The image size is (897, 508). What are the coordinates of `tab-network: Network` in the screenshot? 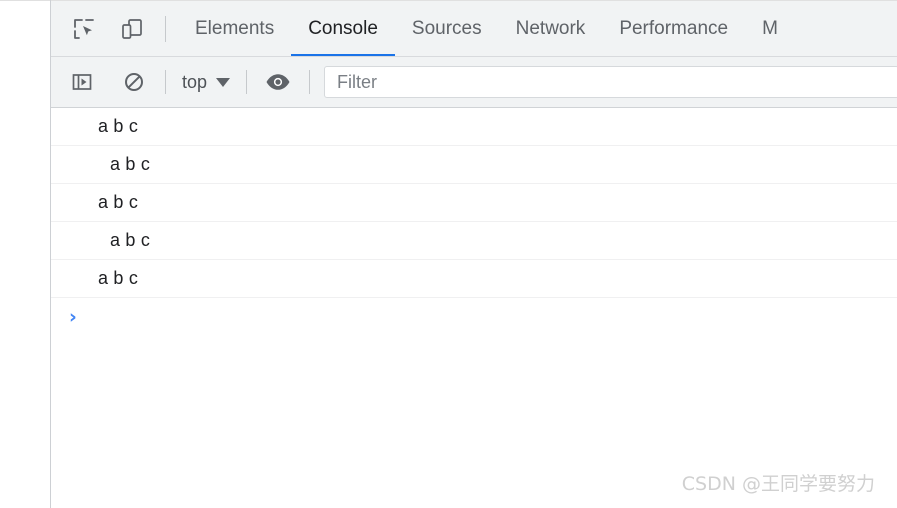 It's located at (551, 28).